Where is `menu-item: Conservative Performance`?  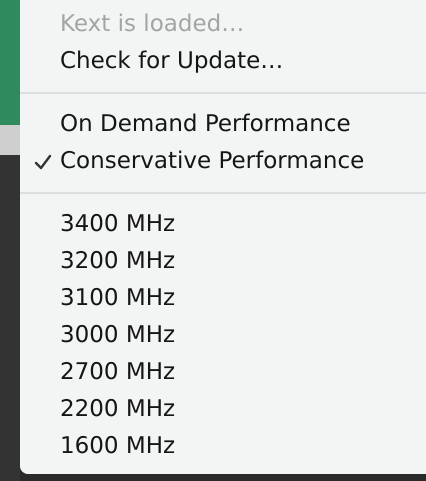 menu-item: Conservative Performance is located at coordinates (212, 161).